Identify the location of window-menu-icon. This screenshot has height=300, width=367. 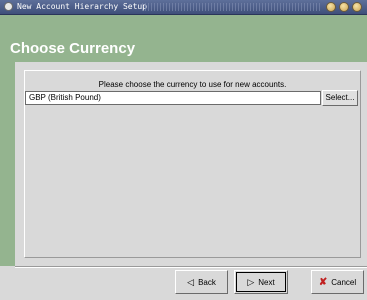
(8, 6).